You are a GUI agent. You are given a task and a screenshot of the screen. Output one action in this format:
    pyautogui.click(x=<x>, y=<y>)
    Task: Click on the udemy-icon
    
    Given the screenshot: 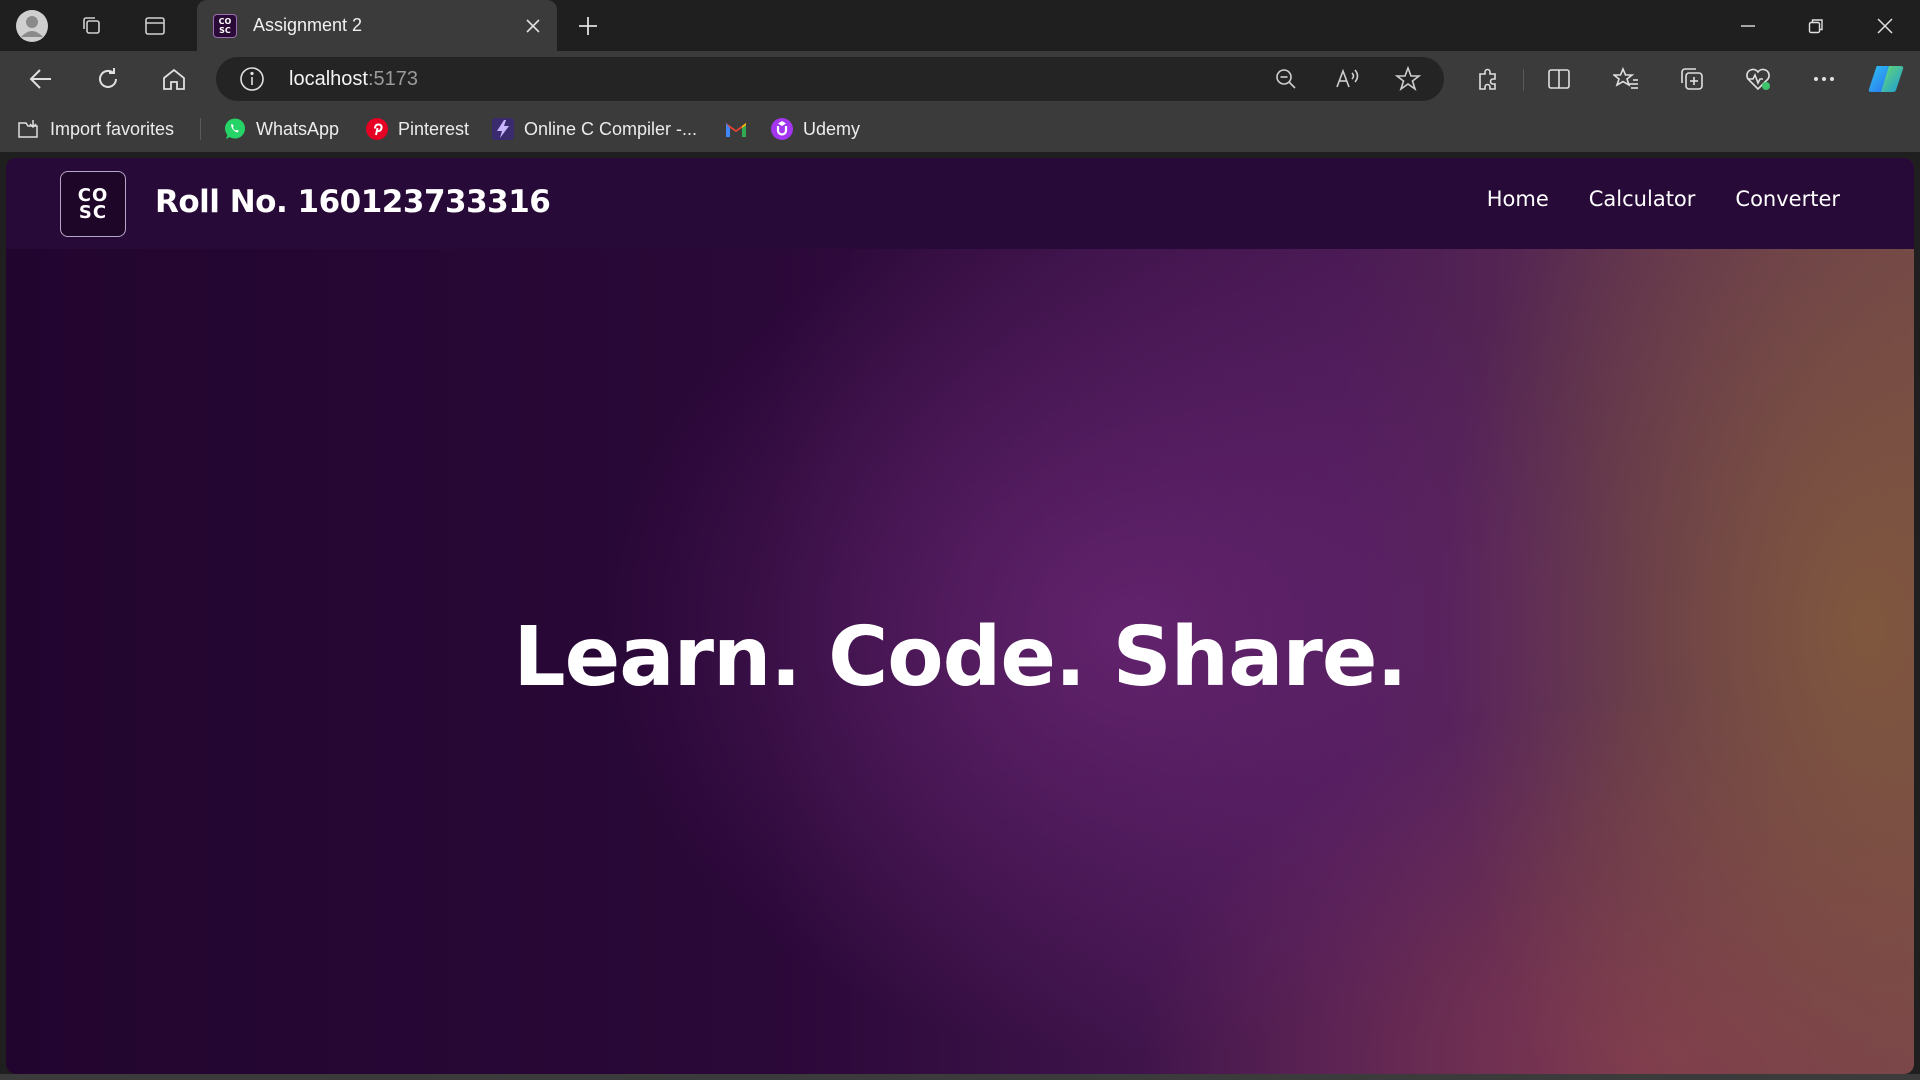 What is the action you would take?
    pyautogui.click(x=782, y=129)
    